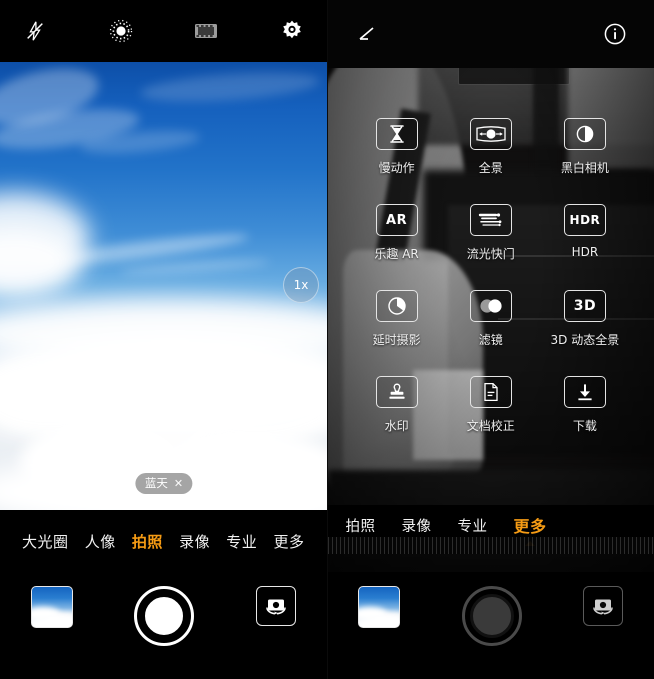 This screenshot has width=654, height=679. I want to click on mode-label: 水印, so click(396, 426).